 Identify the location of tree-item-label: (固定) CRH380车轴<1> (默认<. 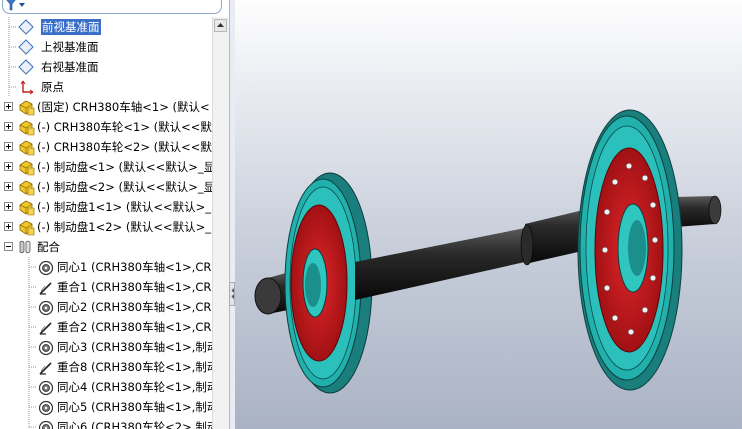
(123, 107).